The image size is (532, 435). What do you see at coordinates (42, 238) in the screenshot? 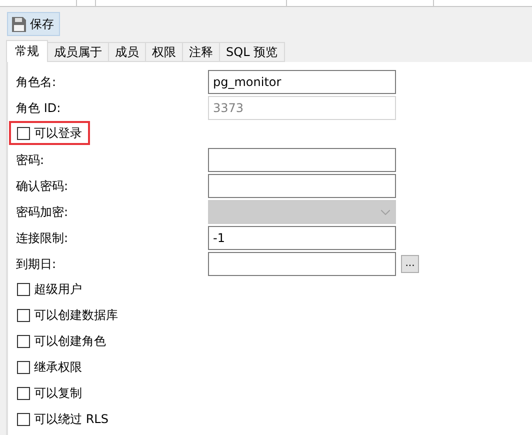
I see `field-label: 连接限制:` at bounding box center [42, 238].